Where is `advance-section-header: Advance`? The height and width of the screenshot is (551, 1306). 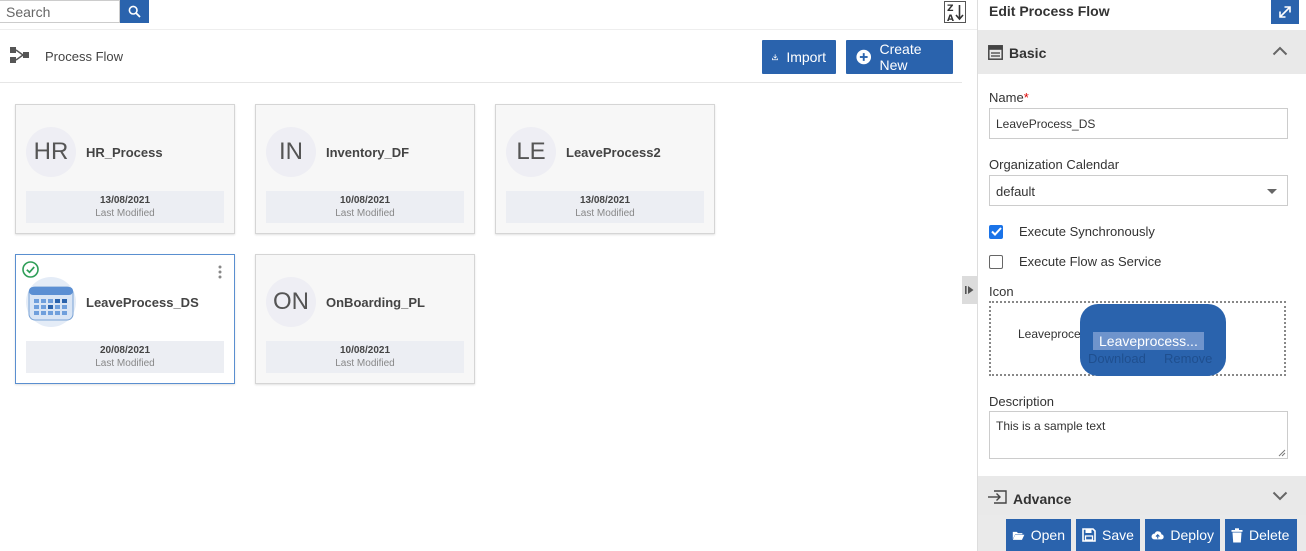
advance-section-header: Advance is located at coordinates (1142, 495).